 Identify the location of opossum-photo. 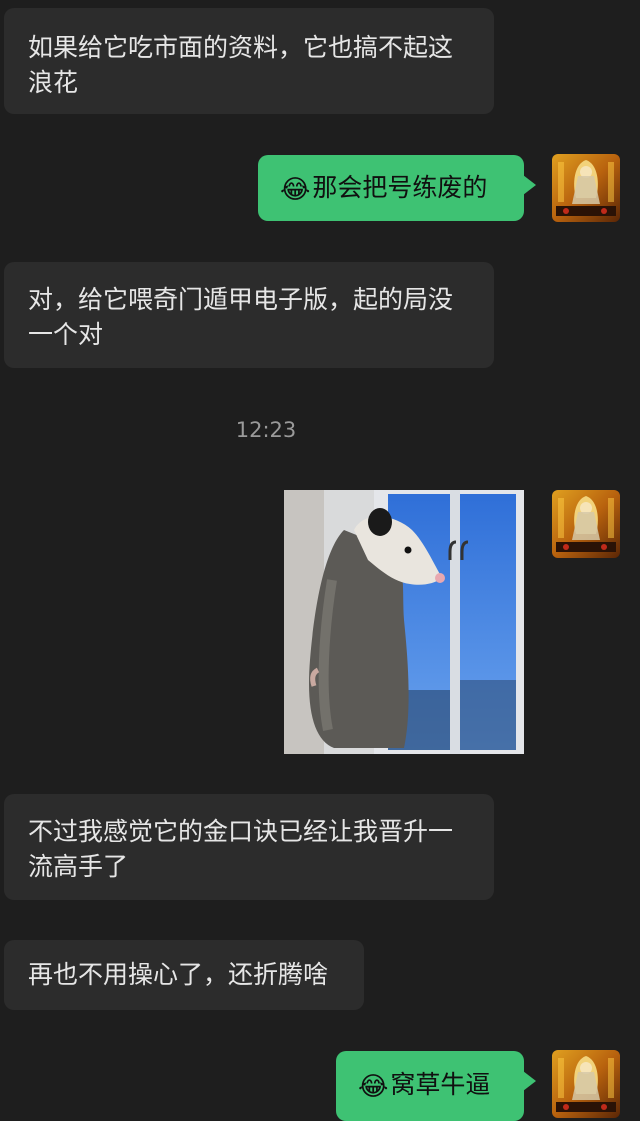
(404, 622).